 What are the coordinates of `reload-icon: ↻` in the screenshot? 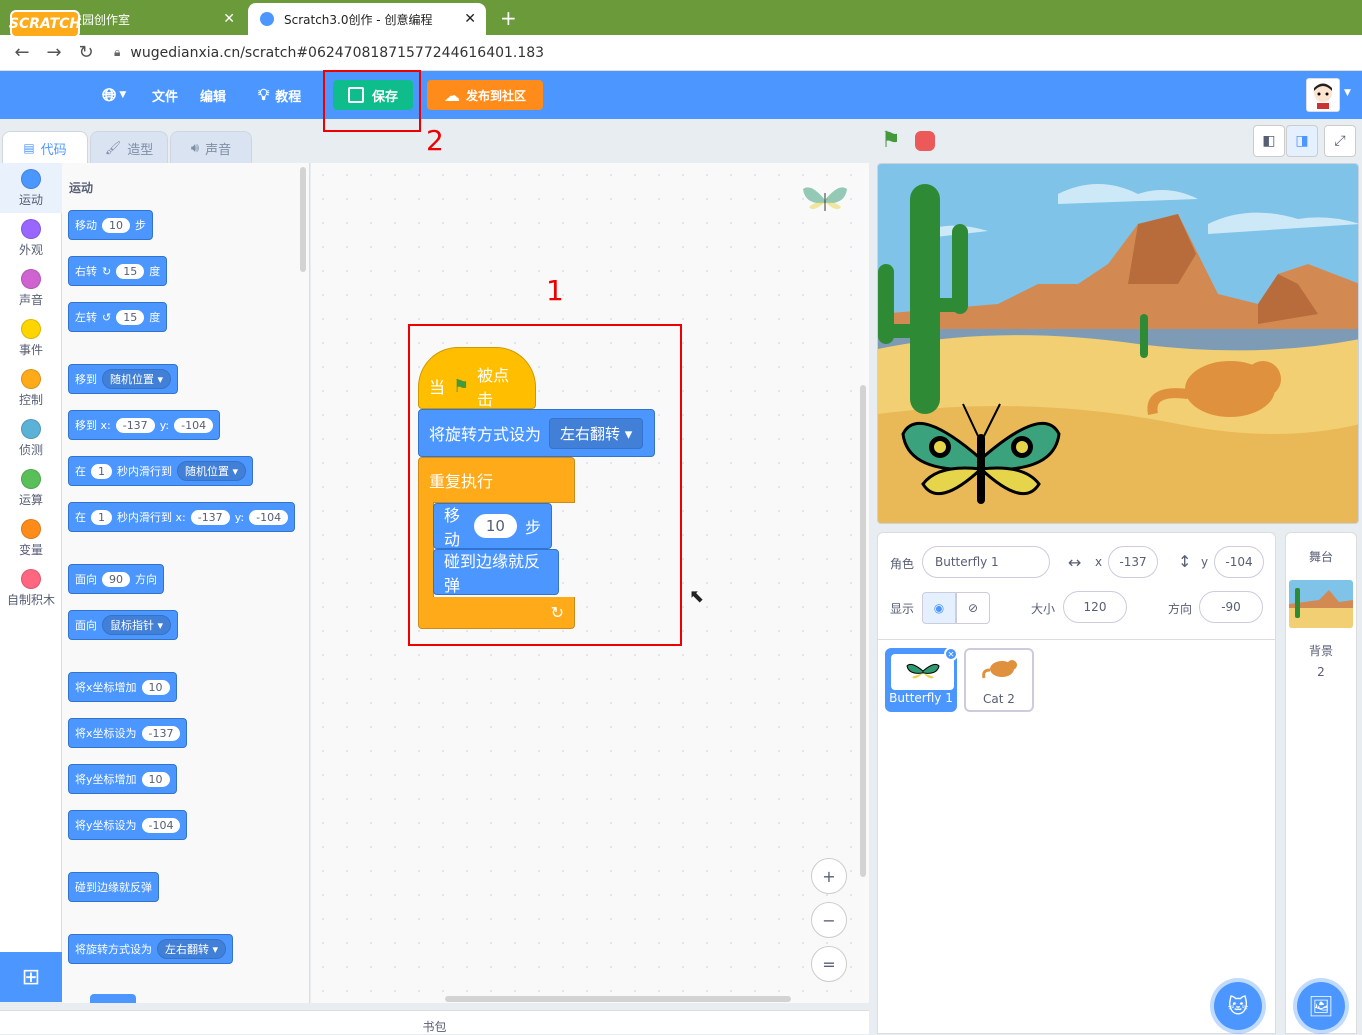 It's located at (86, 52).